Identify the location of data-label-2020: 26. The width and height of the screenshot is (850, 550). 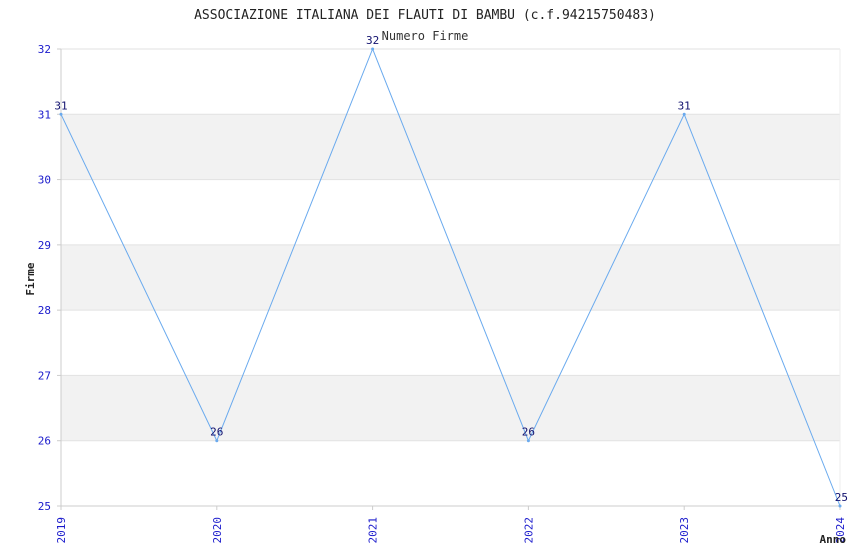
(216, 432).